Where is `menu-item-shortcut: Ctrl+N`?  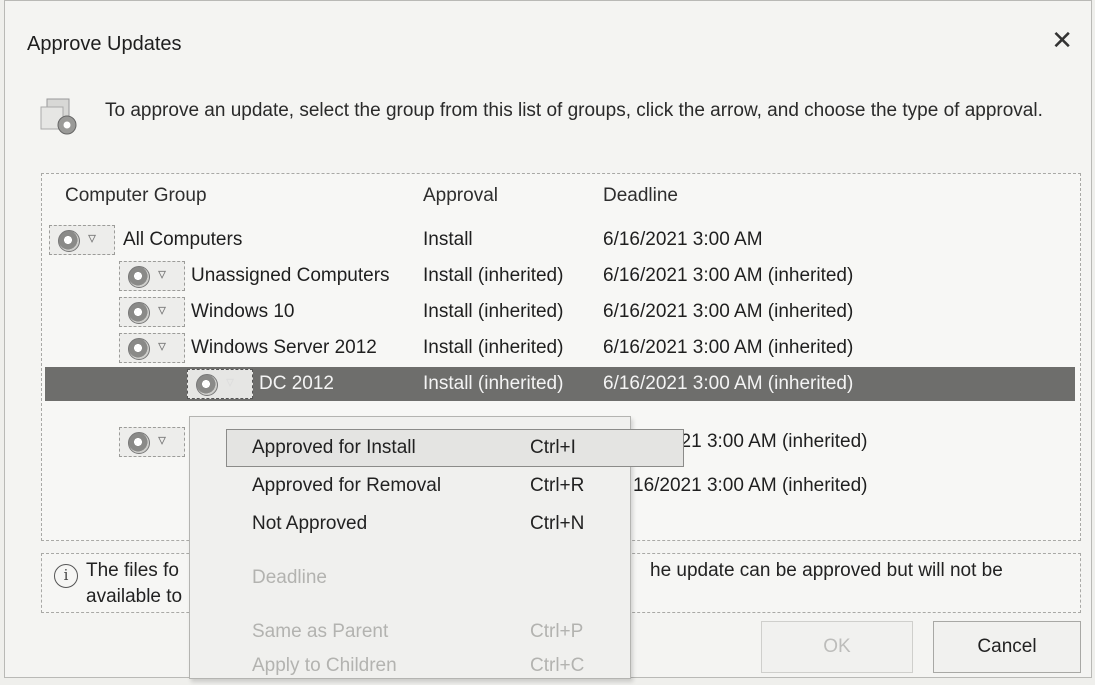
menu-item-shortcut: Ctrl+N is located at coordinates (557, 523).